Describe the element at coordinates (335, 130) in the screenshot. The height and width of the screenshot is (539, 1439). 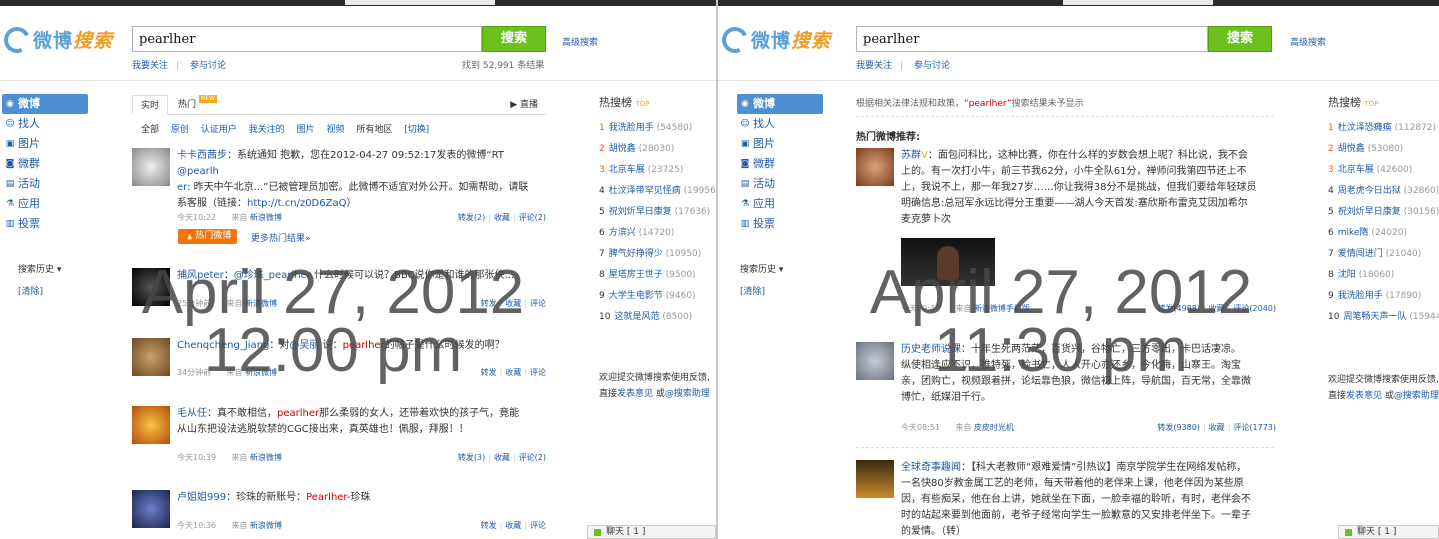
I see `filter-video: 视频` at that location.